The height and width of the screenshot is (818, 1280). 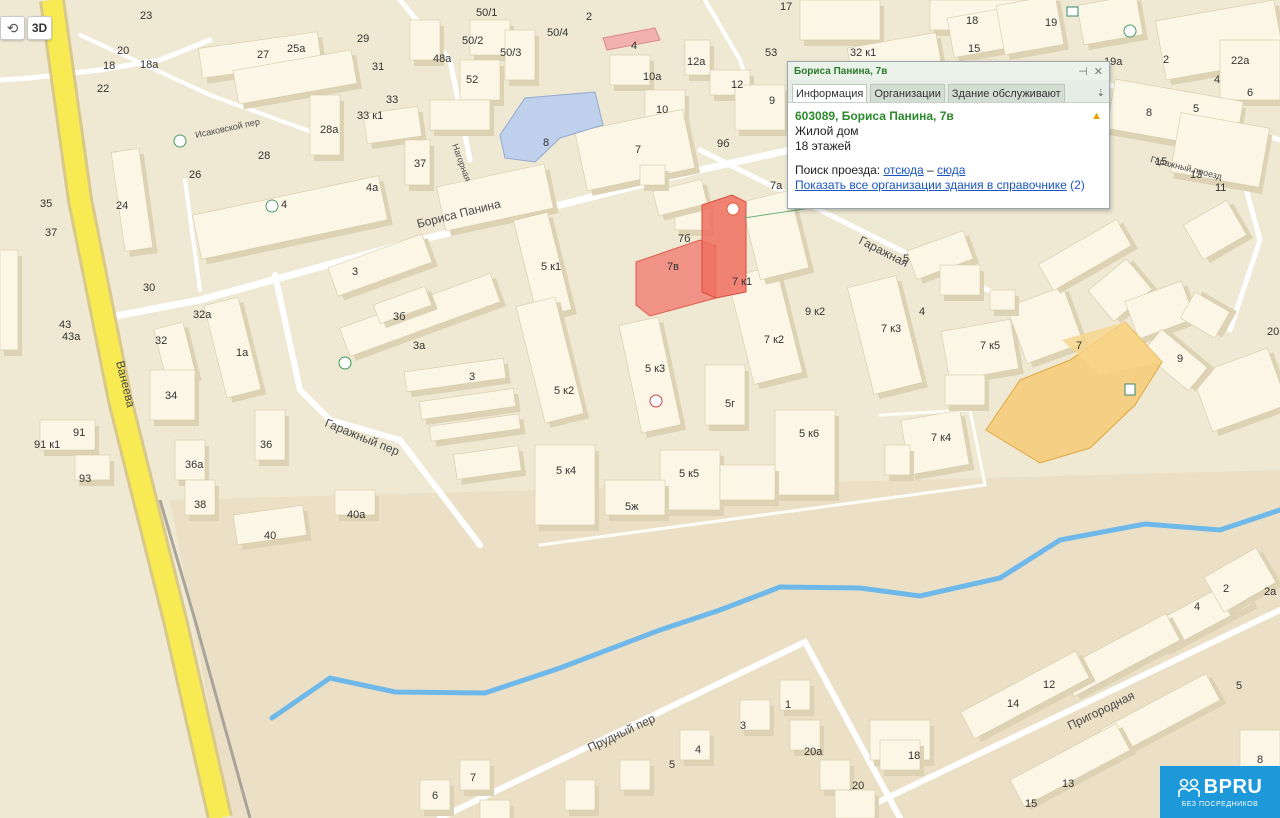 What do you see at coordinates (733, 209) in the screenshot?
I see `marker-icon` at bounding box center [733, 209].